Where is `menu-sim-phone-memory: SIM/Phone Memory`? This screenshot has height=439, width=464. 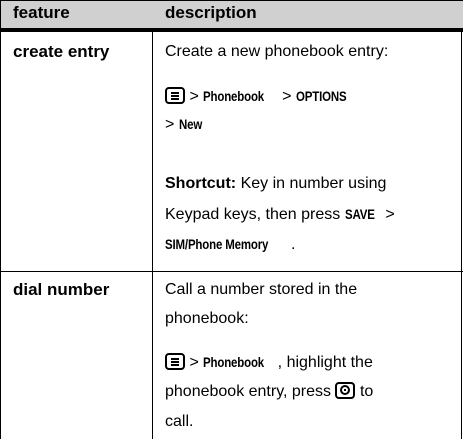
menu-sim-phone-memory: SIM/Phone Memory is located at coordinates (217, 244).